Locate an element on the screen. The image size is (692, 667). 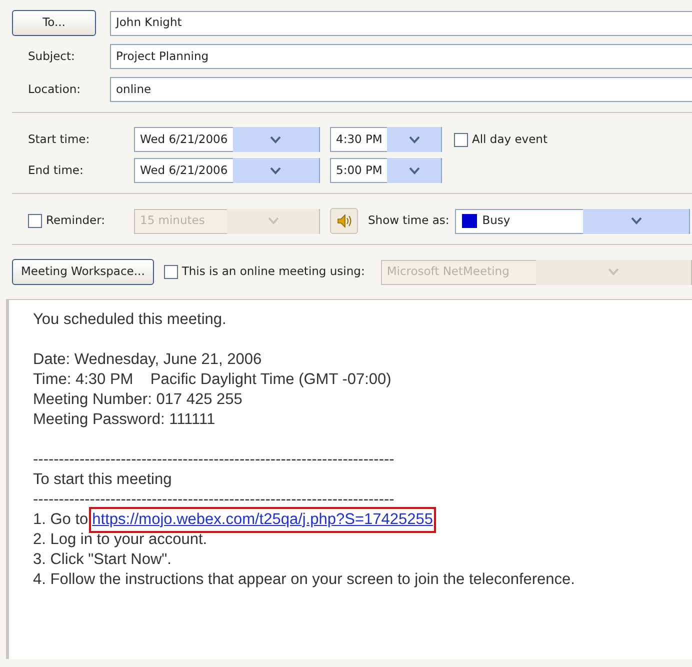
field-label: Location: is located at coordinates (54, 89).